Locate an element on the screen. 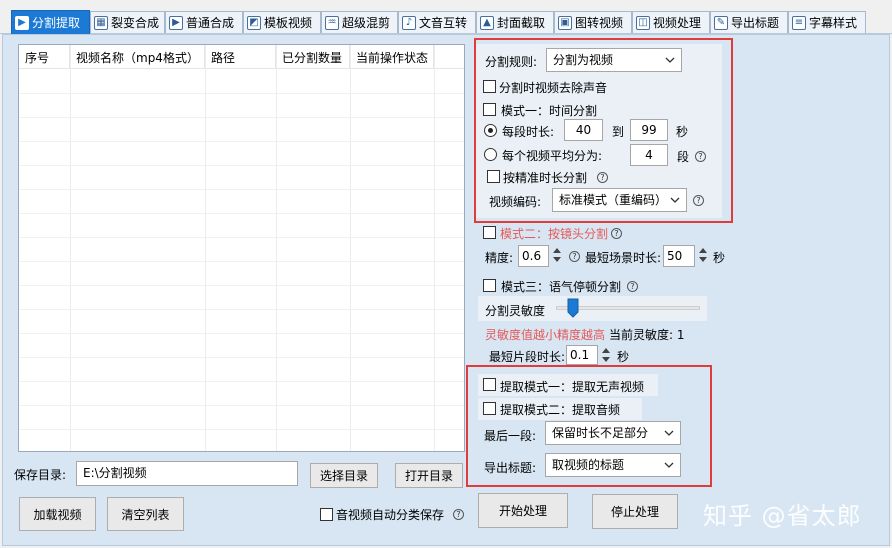 This screenshot has height=548, width=892. slideshow-icon: ▣ is located at coordinates (565, 22).